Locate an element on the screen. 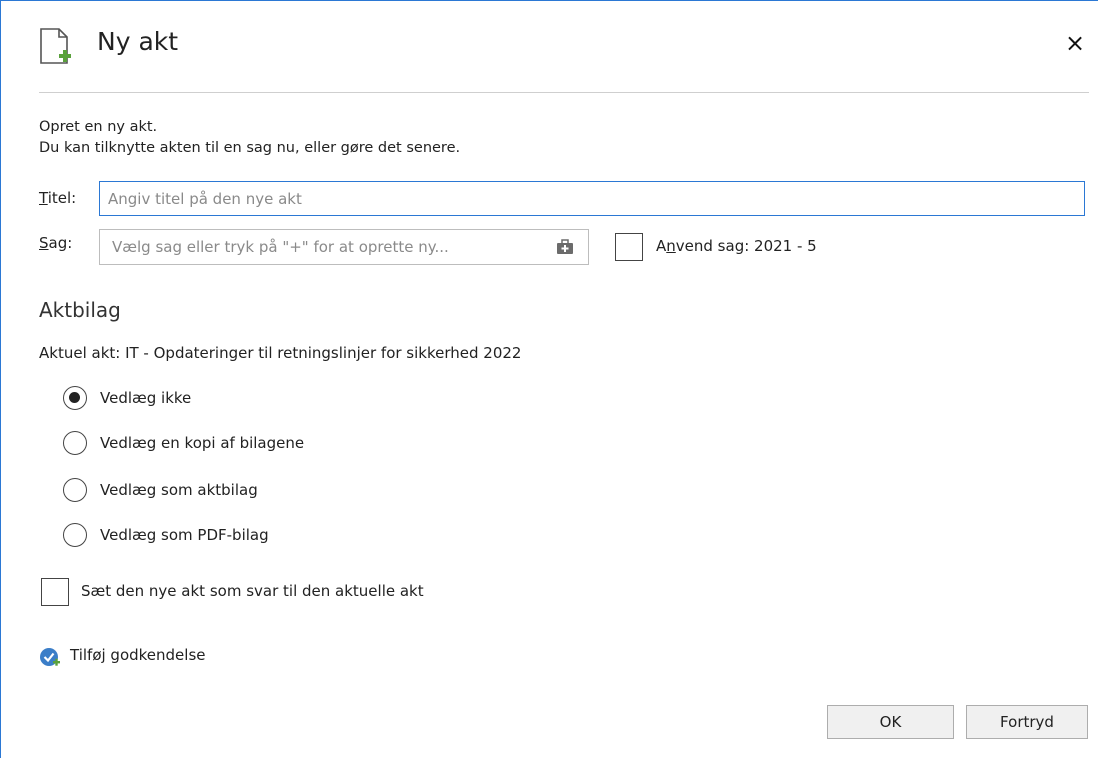 The image size is (1098, 758). radio-vedlaeg-aktbilag: Vedlæg som aktbilag is located at coordinates (160, 490).